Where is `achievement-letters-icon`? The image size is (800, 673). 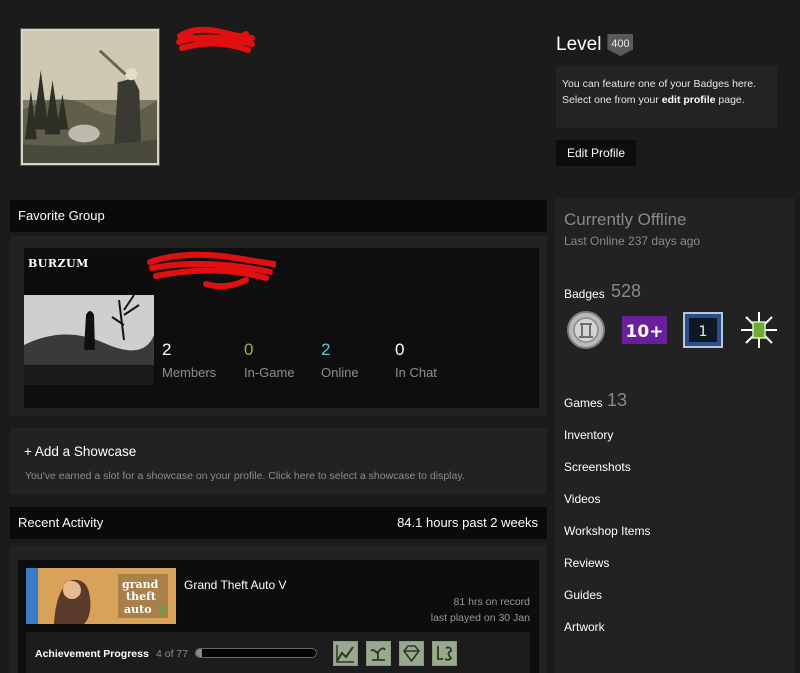 achievement-letters-icon is located at coordinates (444, 653).